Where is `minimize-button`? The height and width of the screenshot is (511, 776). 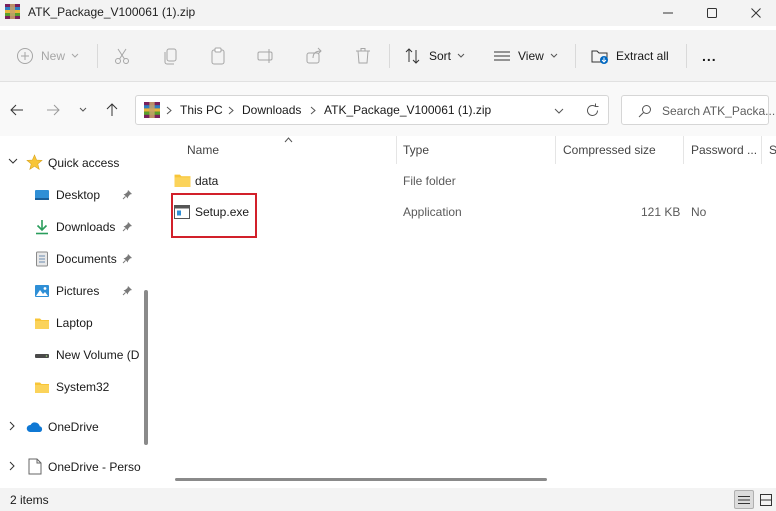
minimize-button is located at coordinates (668, 13).